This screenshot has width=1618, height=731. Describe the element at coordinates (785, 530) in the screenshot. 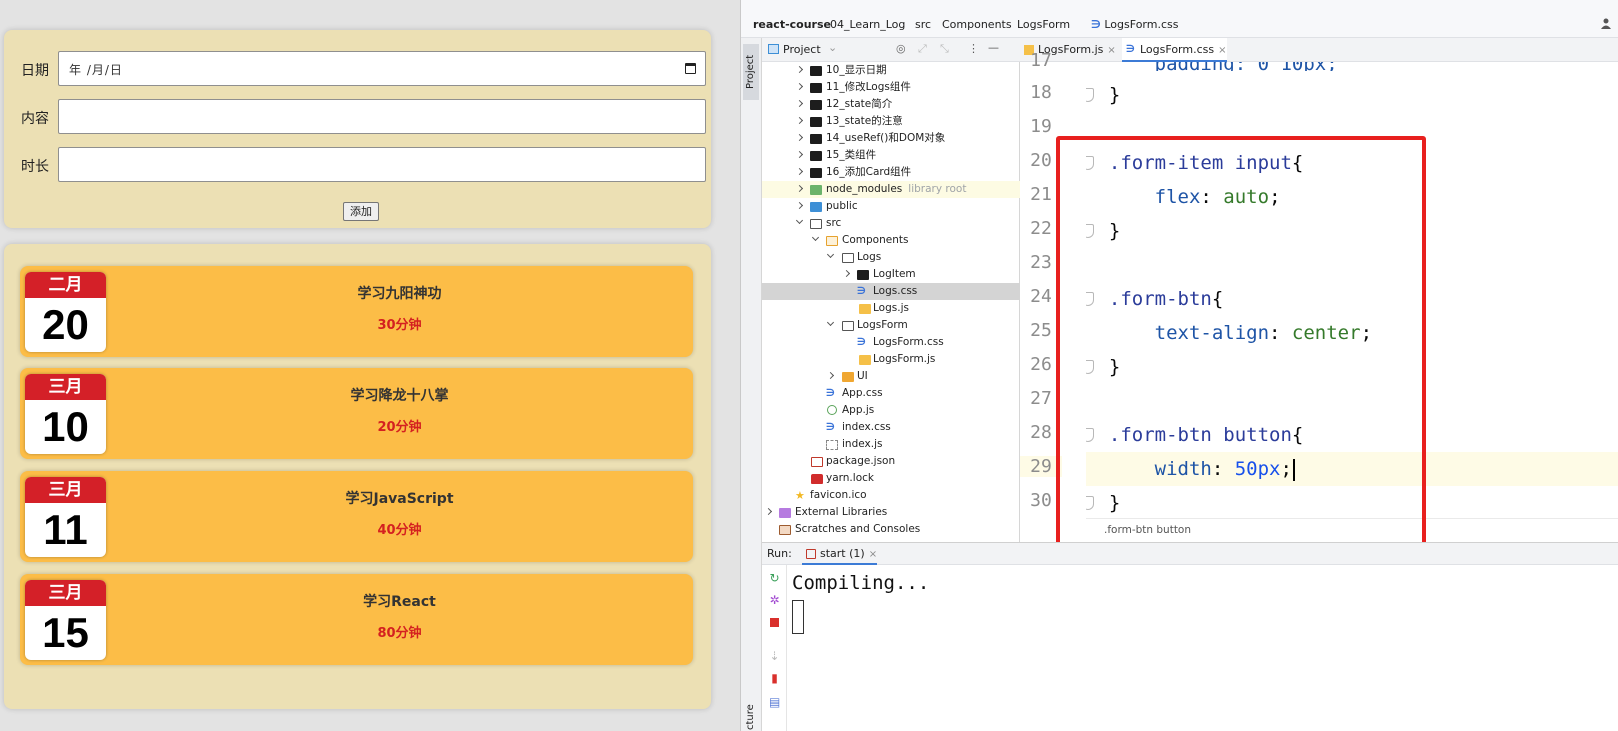

I see `scratches-icon` at that location.